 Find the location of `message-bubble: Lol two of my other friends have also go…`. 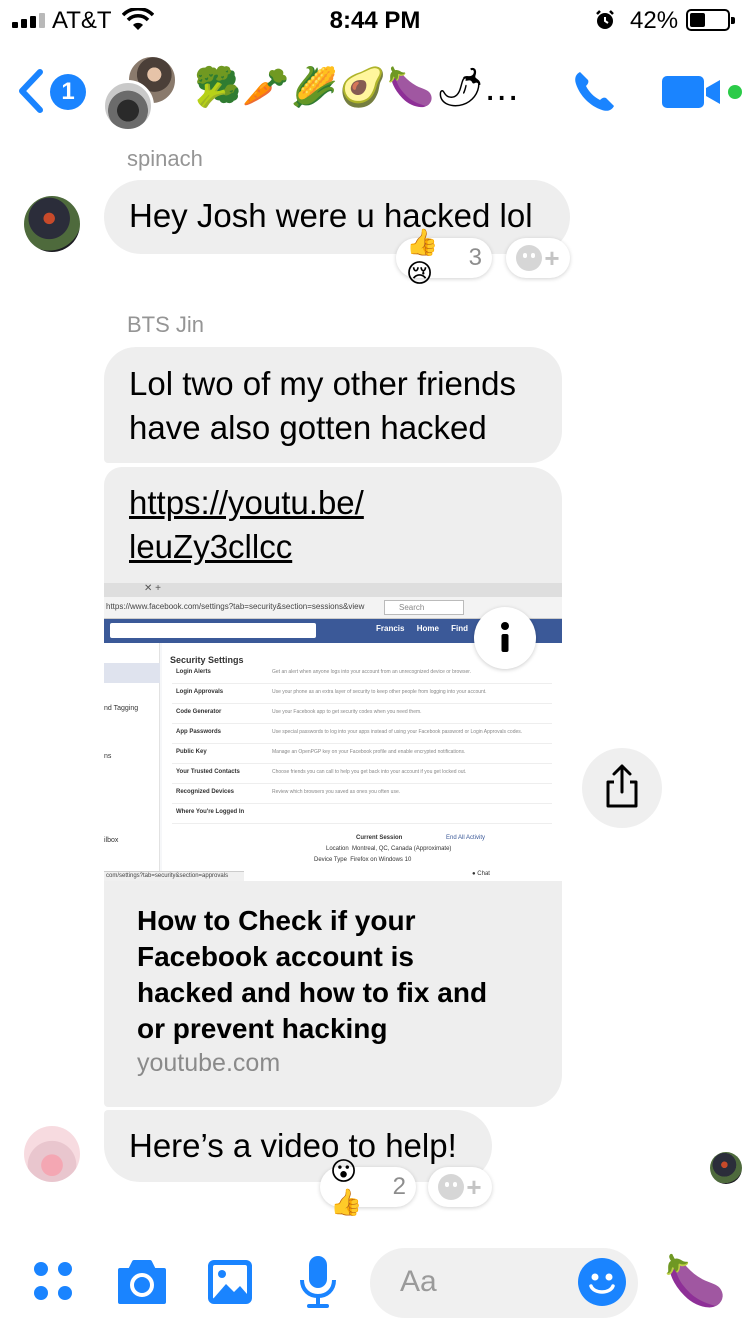

message-bubble: Lol two of my other friends have also go… is located at coordinates (333, 405).